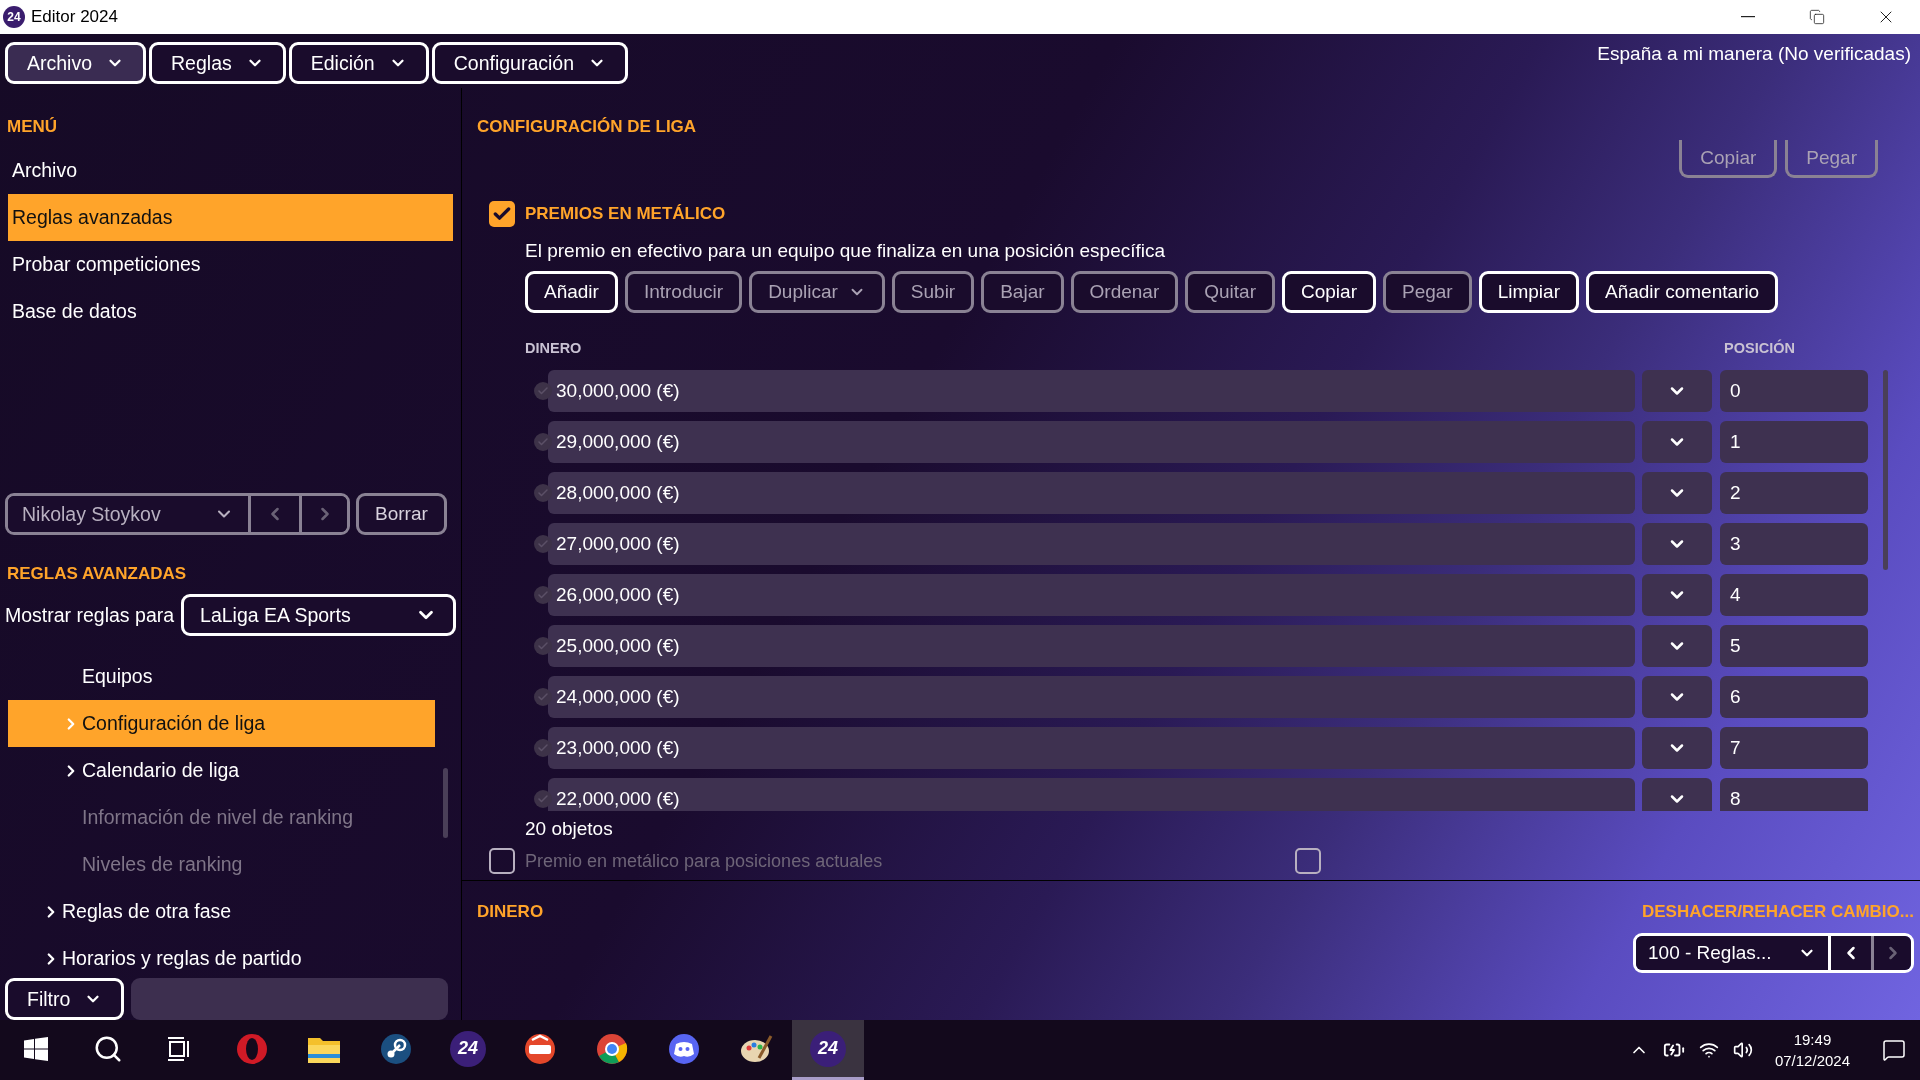 The image size is (1920, 1080). Describe the element at coordinates (74, 17) in the screenshot. I see `window-title: Editor 2024` at that location.